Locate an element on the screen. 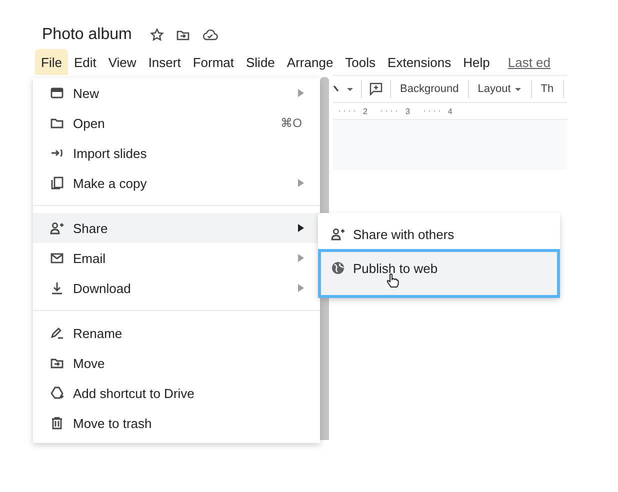 The height and width of the screenshot is (492, 618). menu-bar-item: Help is located at coordinates (476, 62).